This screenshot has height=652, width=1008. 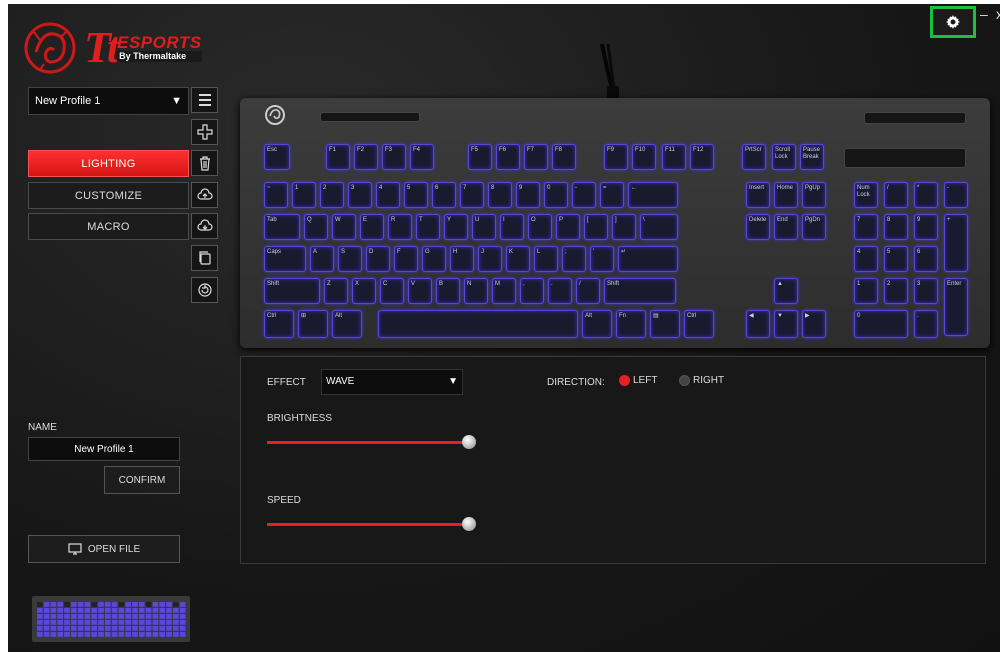 What do you see at coordinates (338, 157) in the screenshot?
I see `key: F1` at bounding box center [338, 157].